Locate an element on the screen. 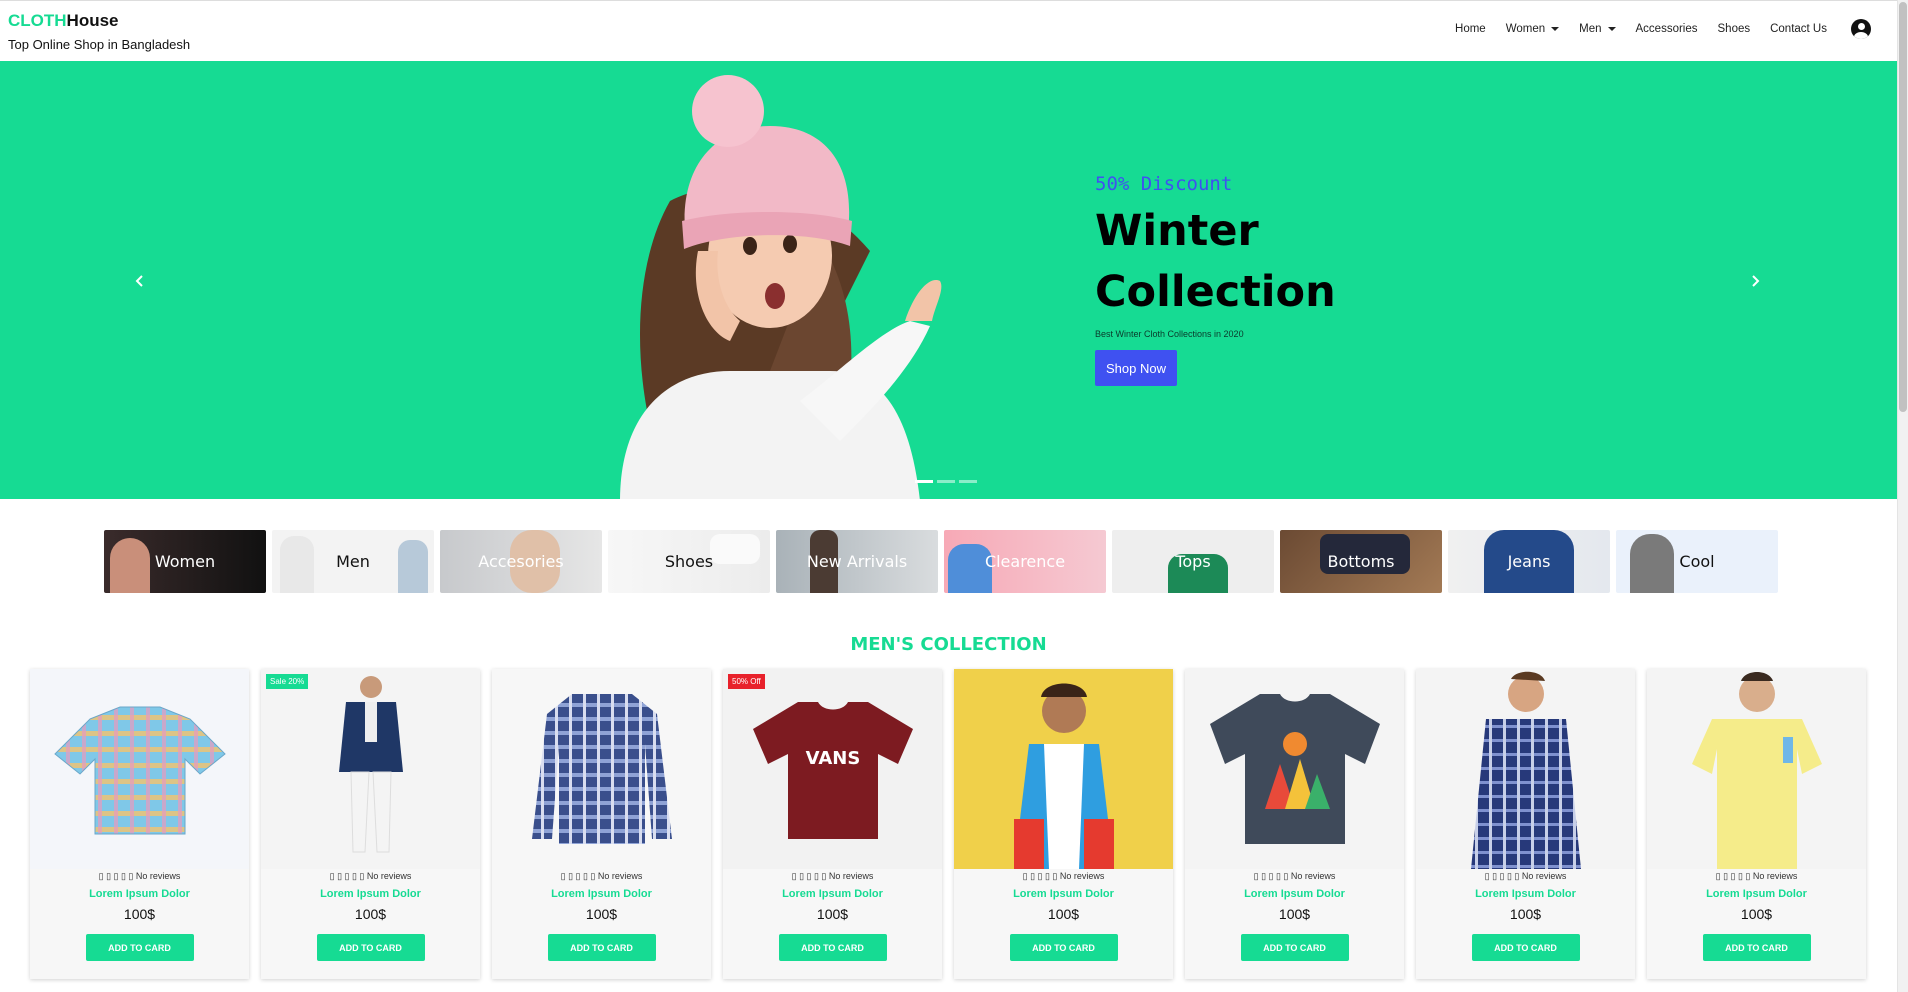 This screenshot has width=1908, height=992. category-tile-tops: Tops is located at coordinates (1193, 561).